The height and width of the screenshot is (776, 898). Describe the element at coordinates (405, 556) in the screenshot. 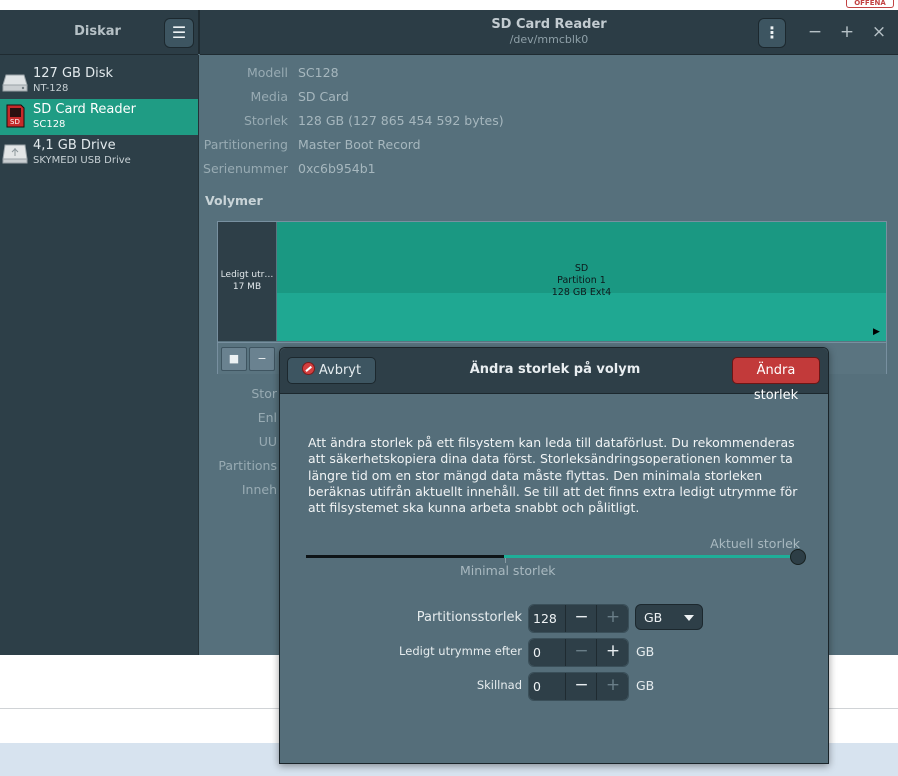

I see `slider-track` at that location.